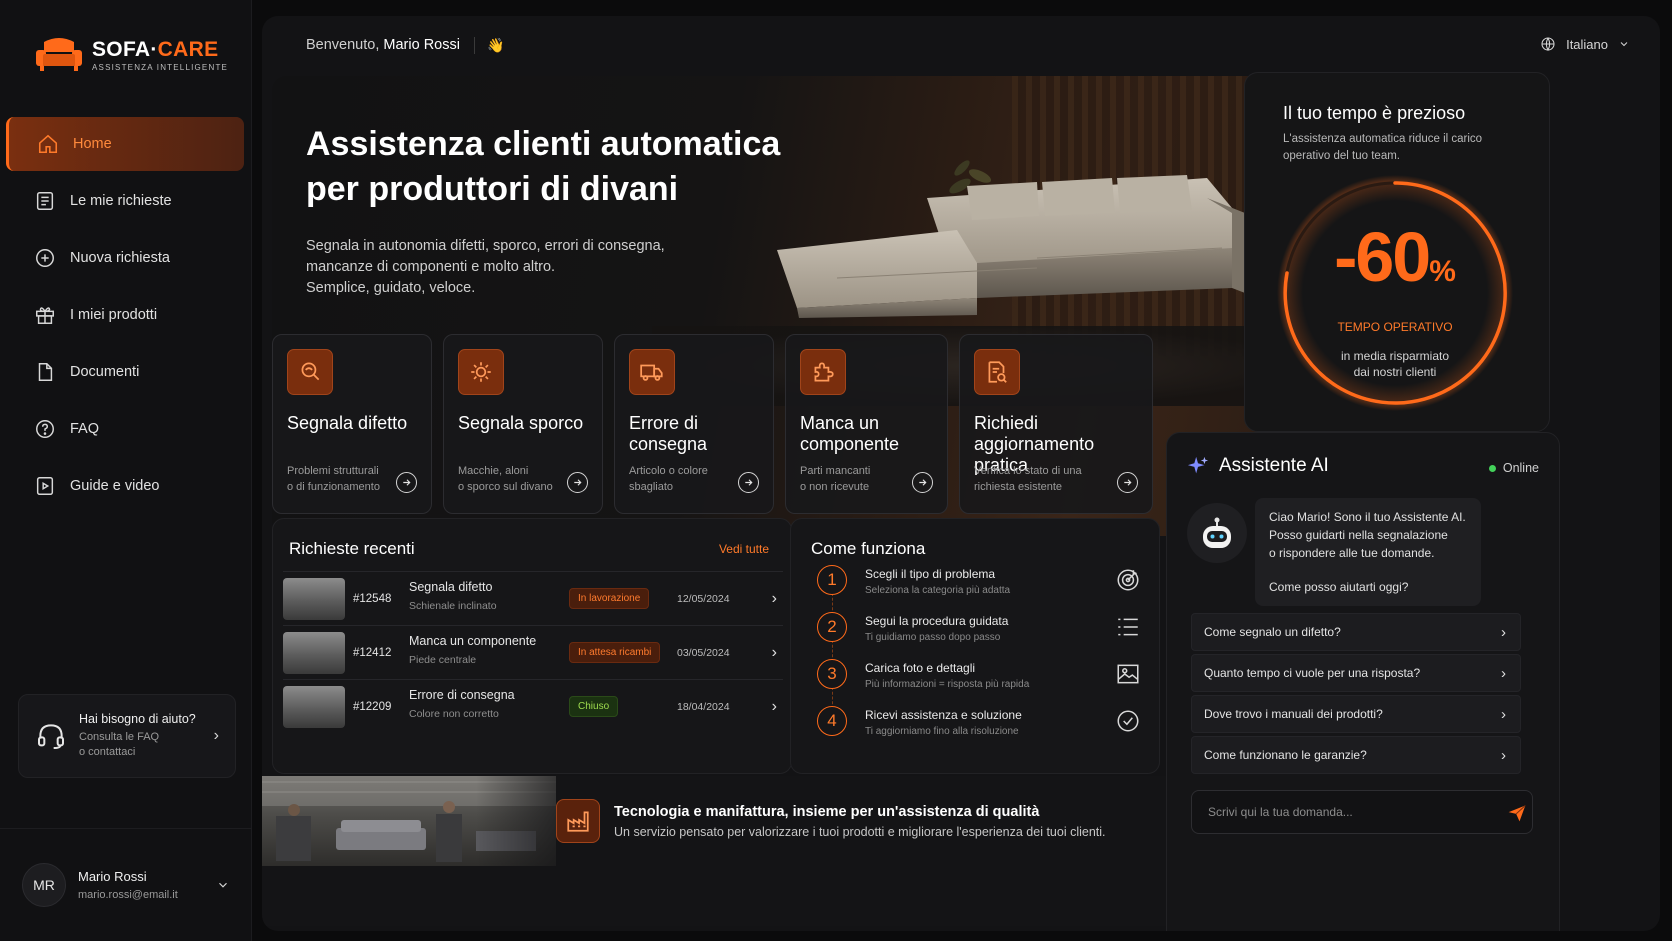 The height and width of the screenshot is (941, 1672). What do you see at coordinates (352, 548) in the screenshot?
I see `recent-requests-title: Richieste recenti` at bounding box center [352, 548].